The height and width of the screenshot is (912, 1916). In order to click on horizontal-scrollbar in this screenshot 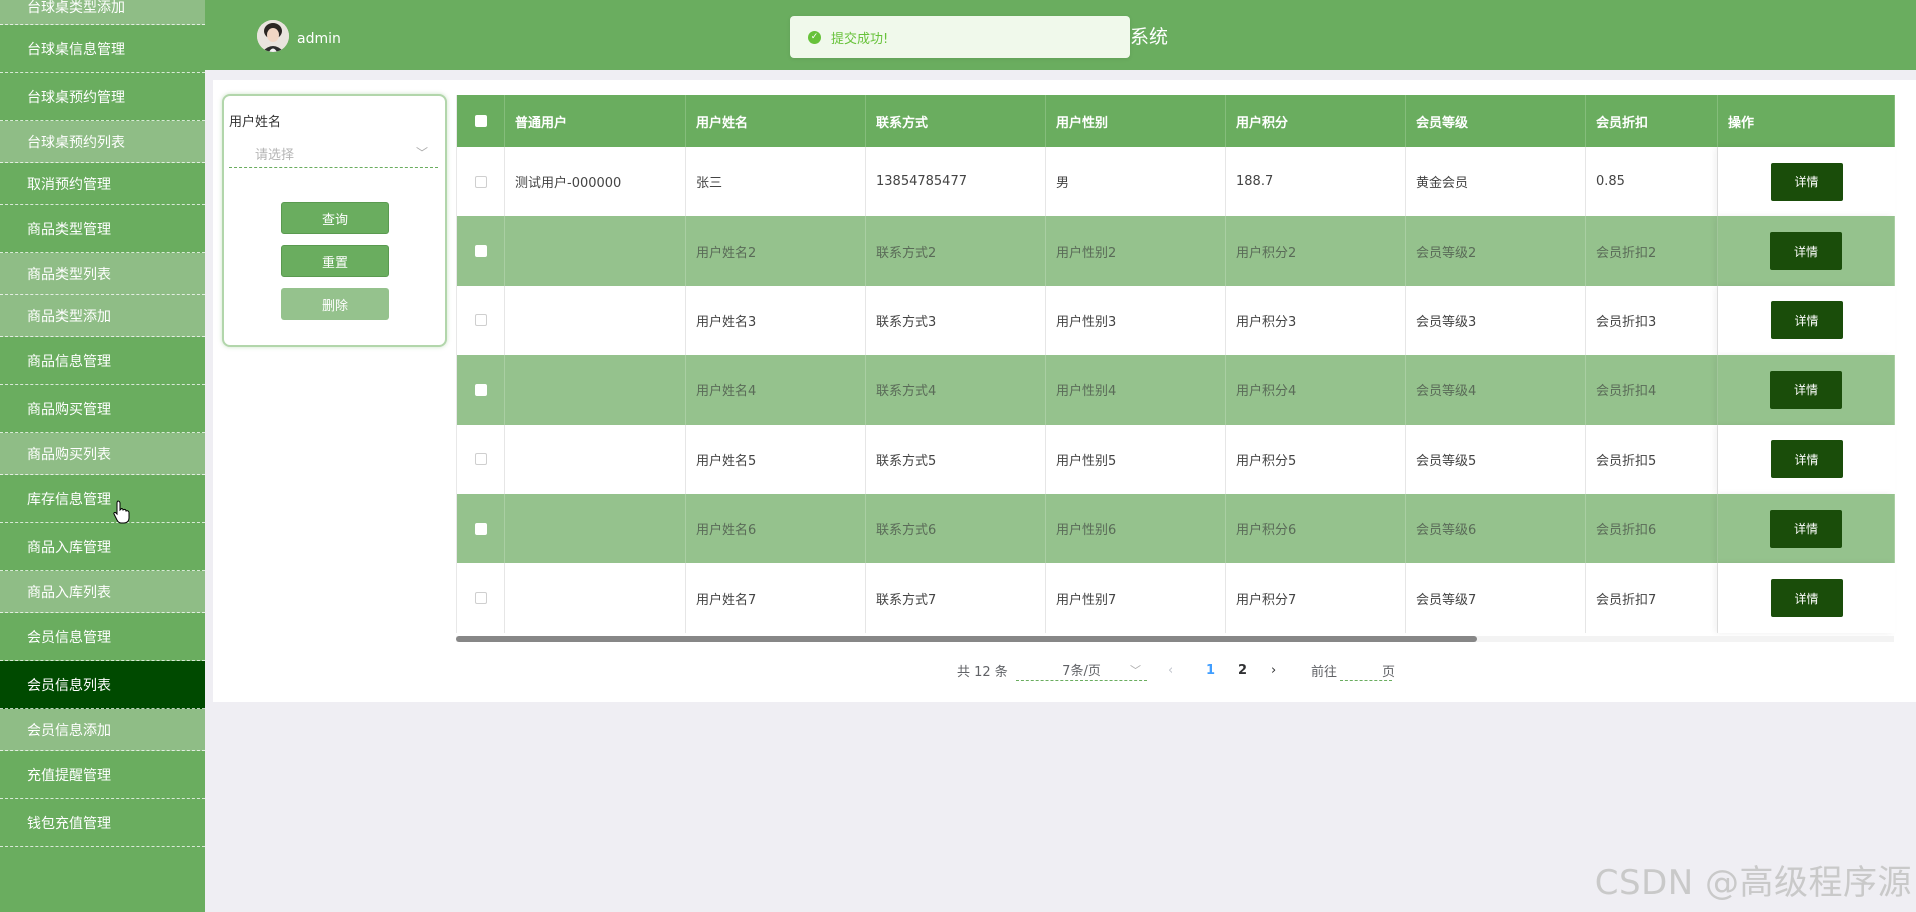, I will do `click(1175, 639)`.